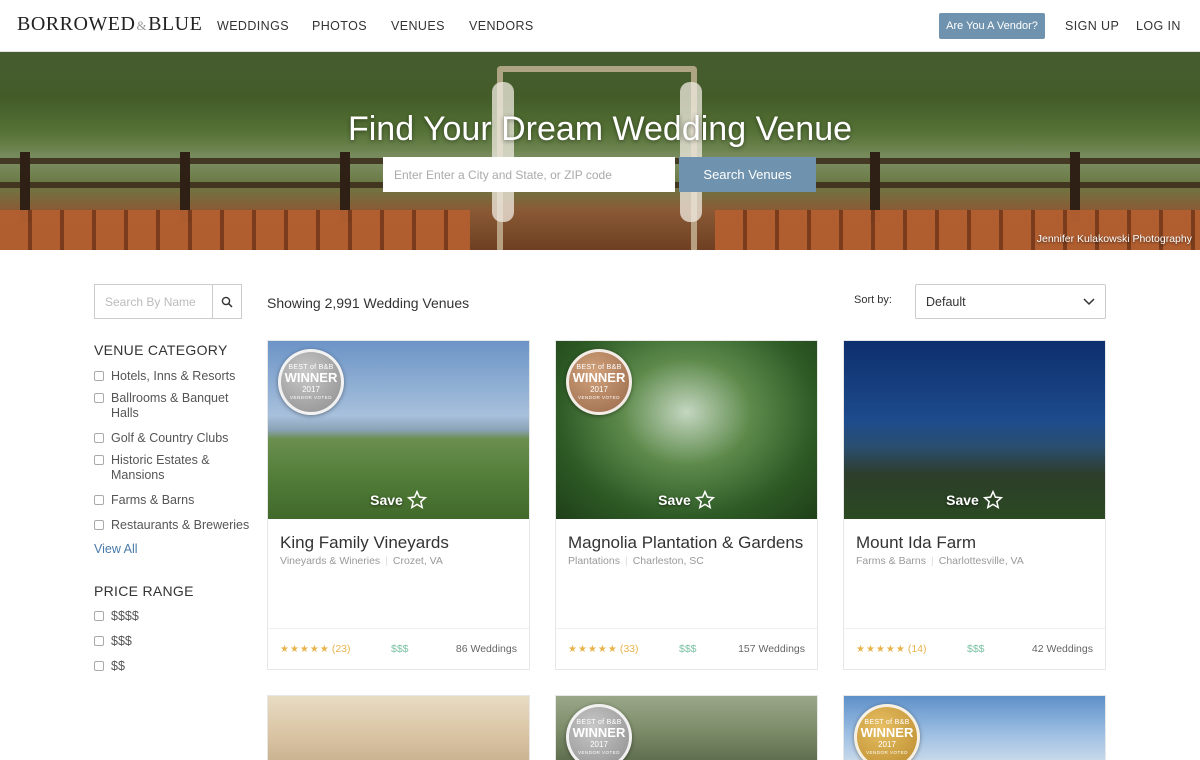 This screenshot has height=760, width=1200. I want to click on nav-photos: PHOTOS, so click(339, 26).